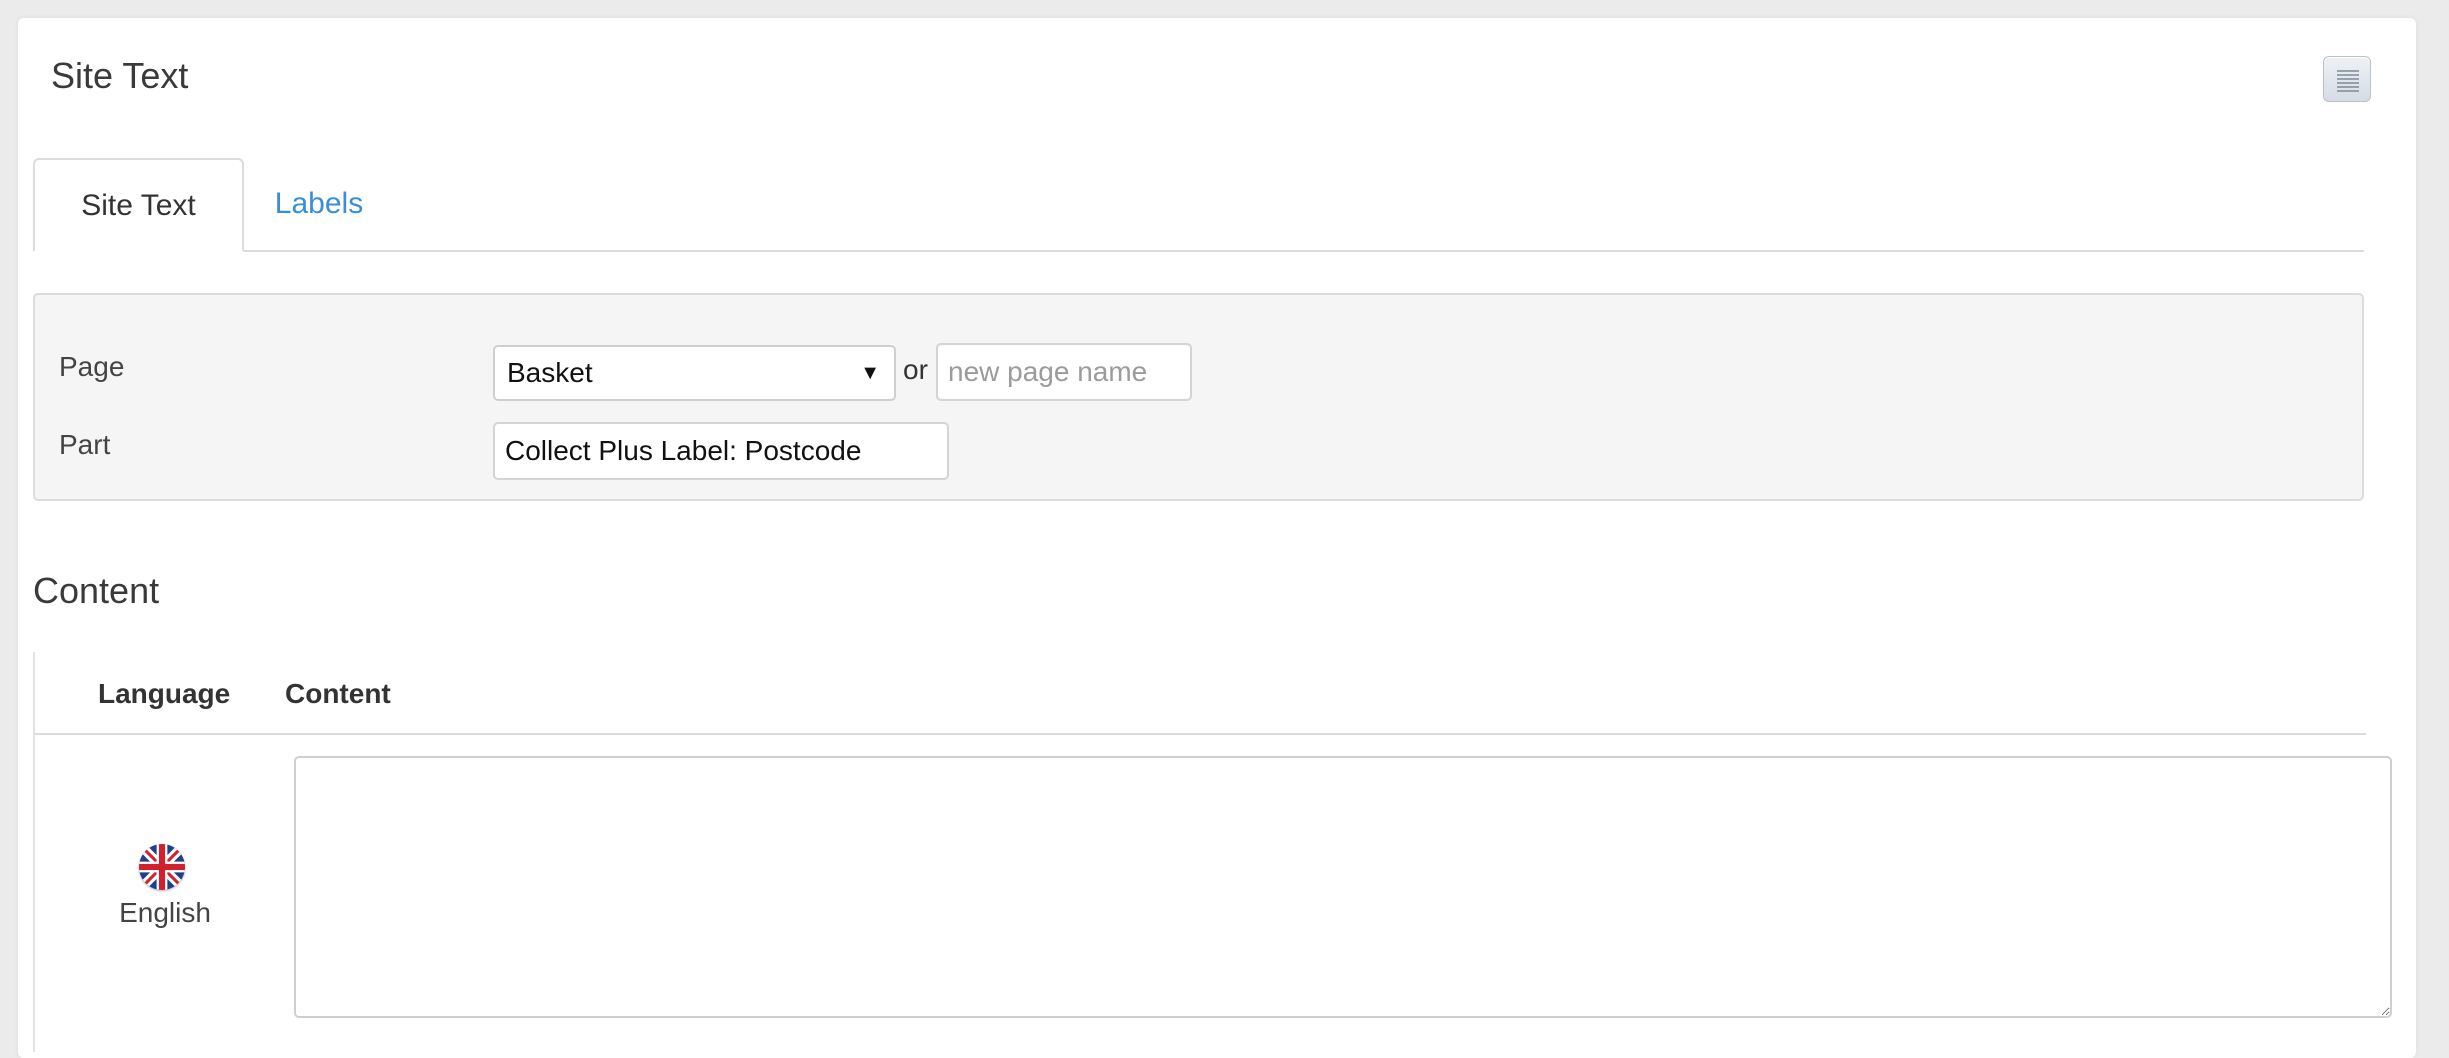  What do you see at coordinates (120, 75) in the screenshot?
I see `panel-title: Site Text` at bounding box center [120, 75].